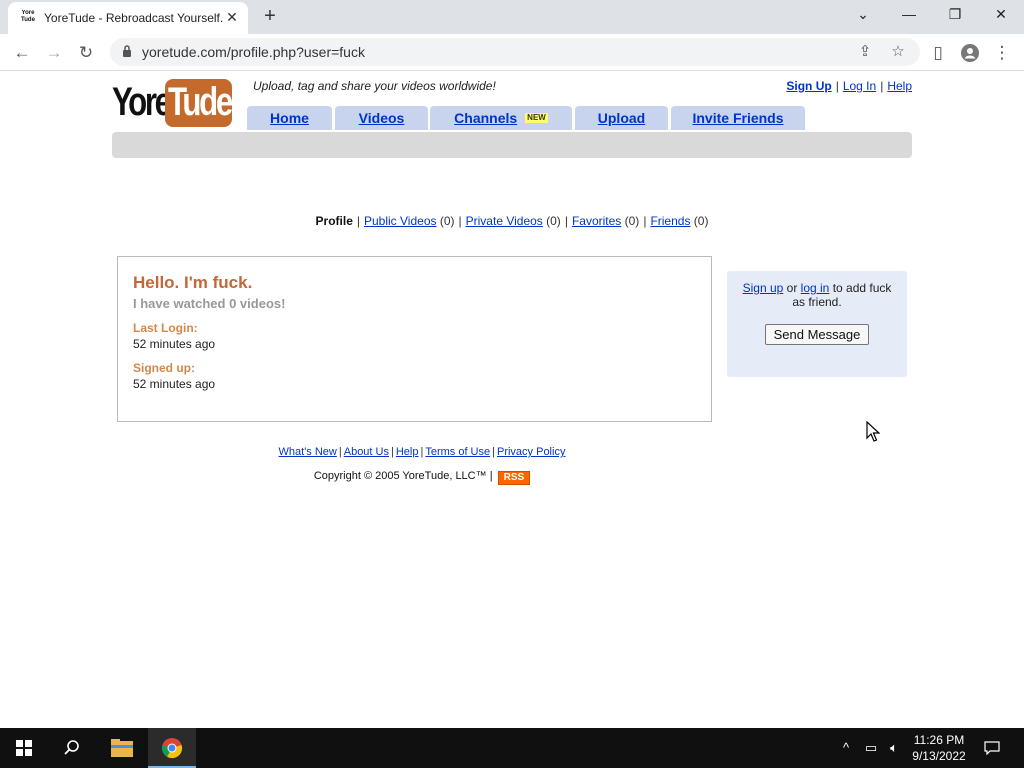  I want to click on logo-text-tude: Tude, so click(200, 102).